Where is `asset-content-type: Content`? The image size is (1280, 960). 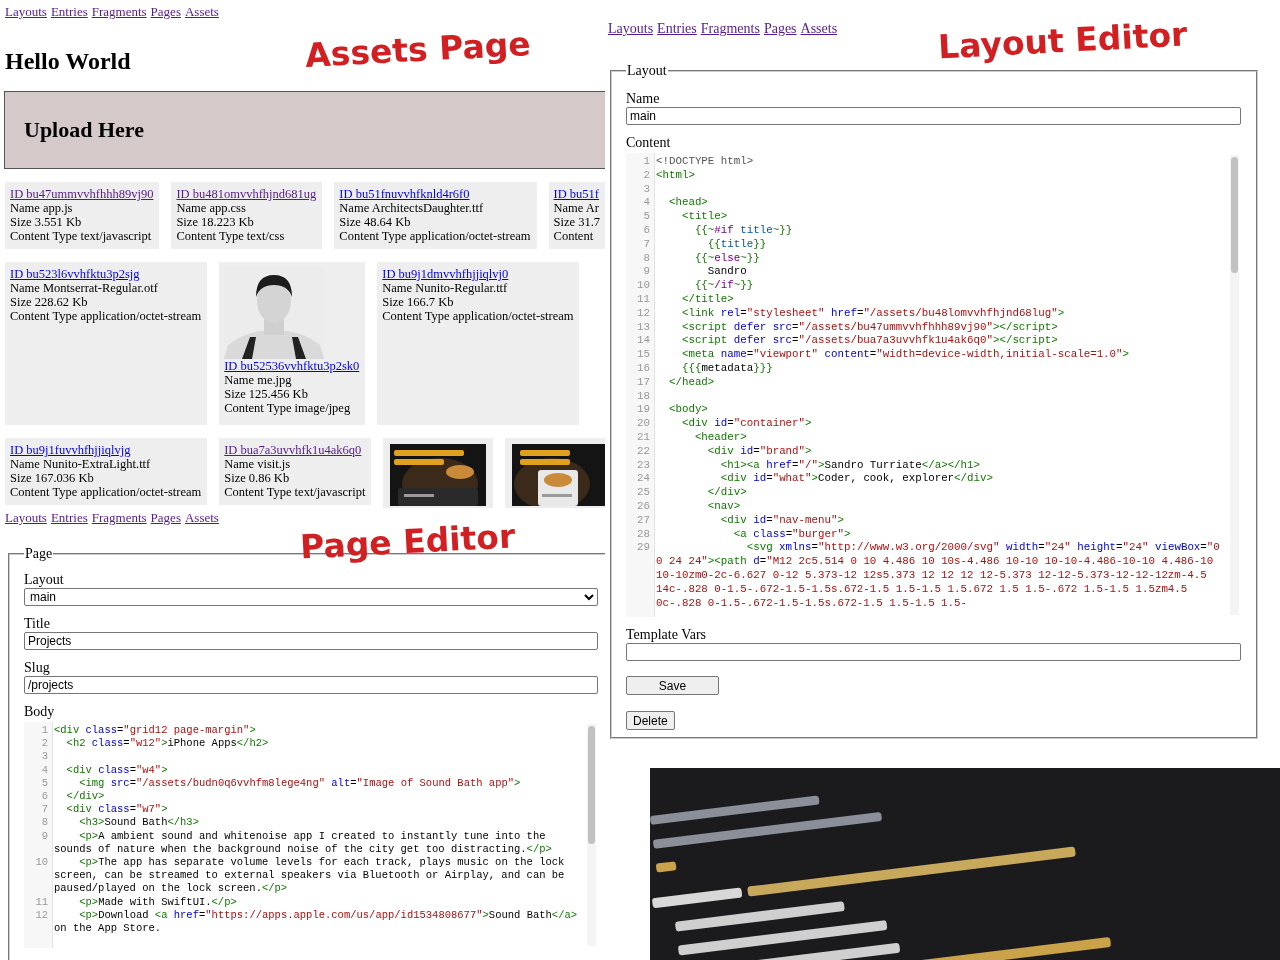 asset-content-type: Content is located at coordinates (574, 236).